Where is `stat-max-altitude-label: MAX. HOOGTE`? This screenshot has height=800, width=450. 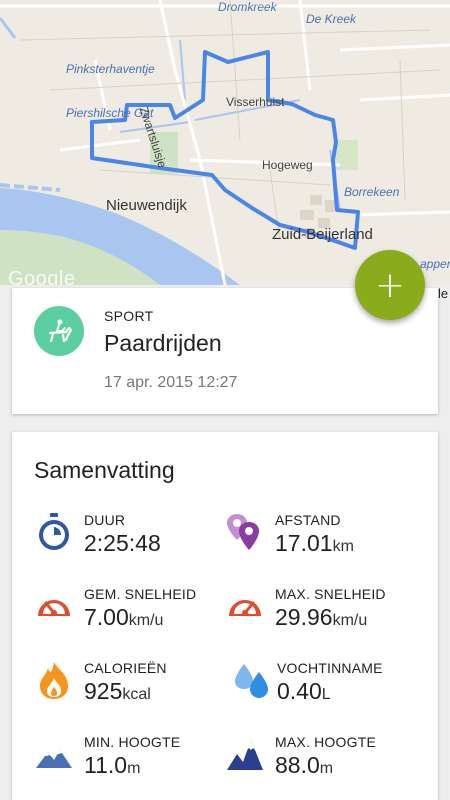
stat-max-altitude-label: MAX. HOOGTE is located at coordinates (325, 742).